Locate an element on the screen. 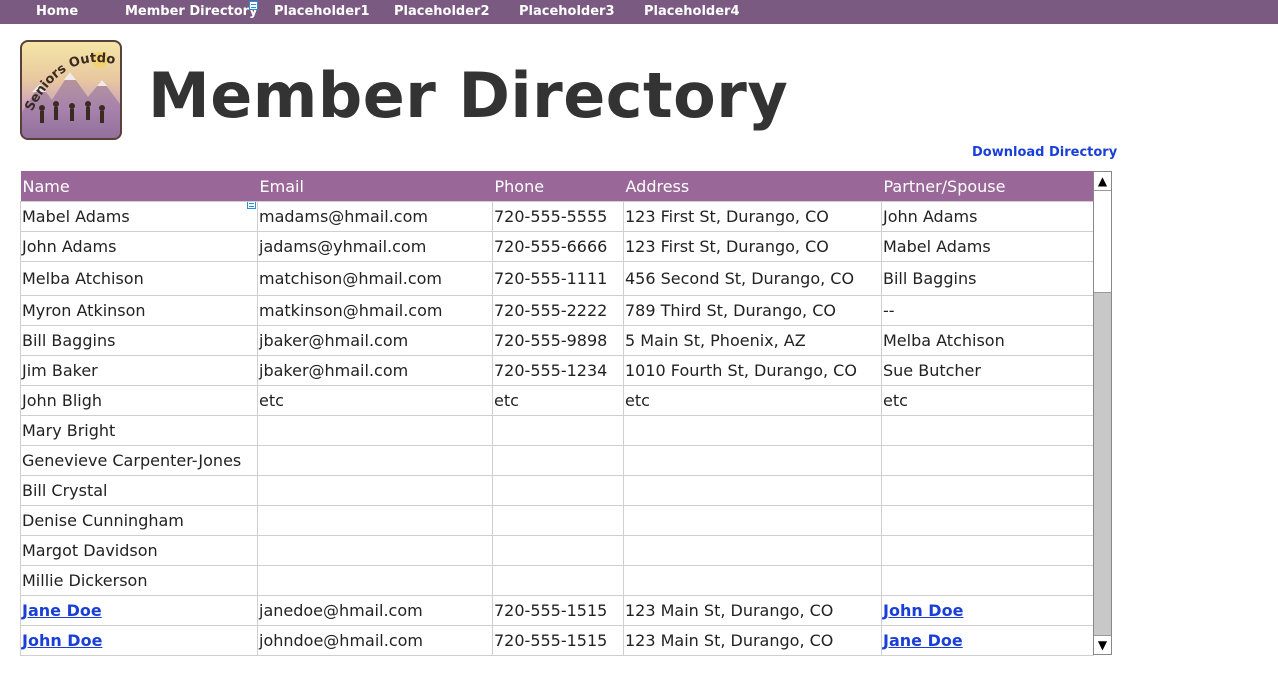  cell-email: matchison@hmail.com is located at coordinates (375, 278).